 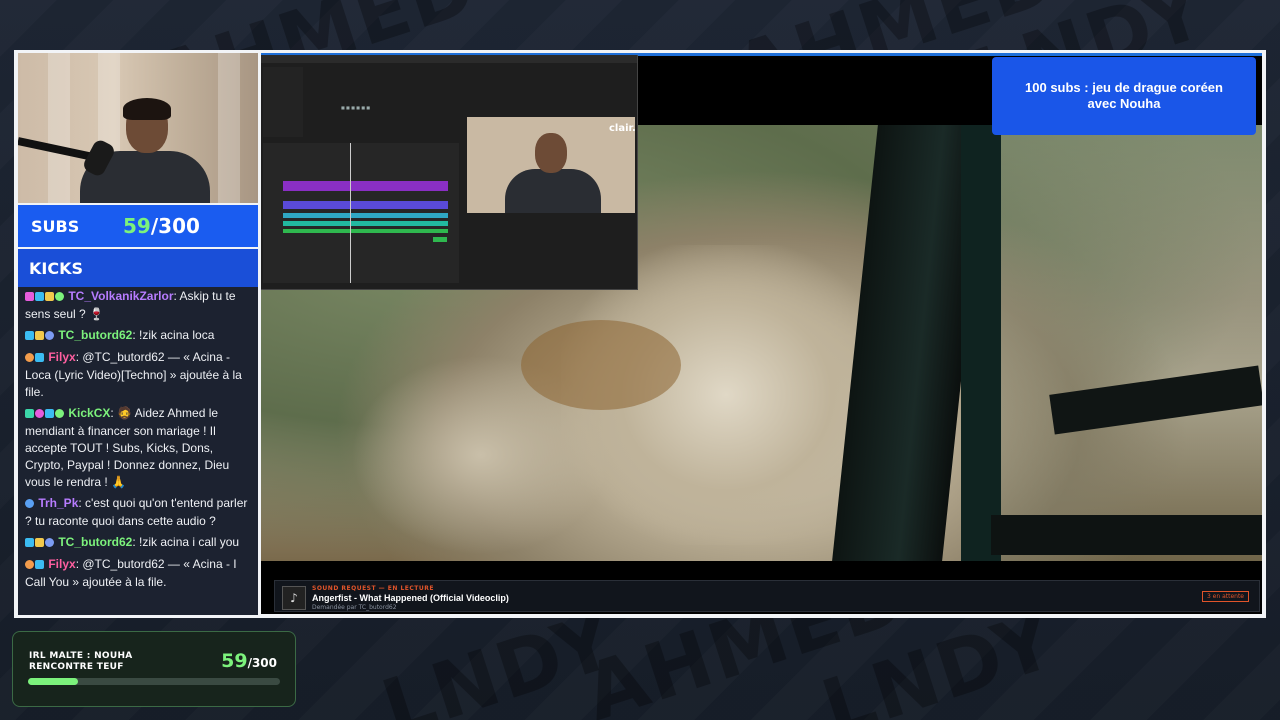 I want to click on bottom-goal-widget: IRL MALTE : NOUHA RENCONTRE TEUF 59/300, so click(x=154, y=669).